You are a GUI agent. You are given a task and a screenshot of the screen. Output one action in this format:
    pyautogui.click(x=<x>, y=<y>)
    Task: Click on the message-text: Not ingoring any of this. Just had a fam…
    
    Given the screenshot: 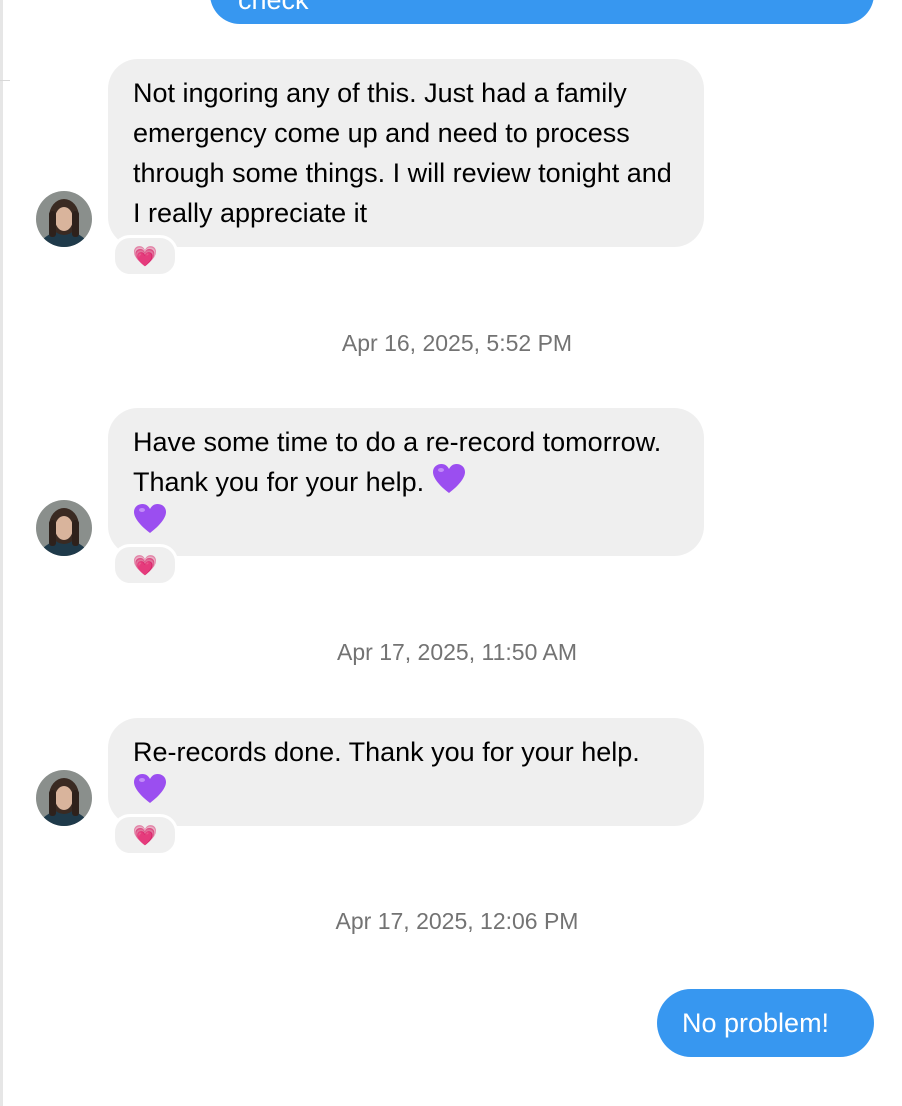 What is the action you would take?
    pyautogui.click(x=402, y=153)
    